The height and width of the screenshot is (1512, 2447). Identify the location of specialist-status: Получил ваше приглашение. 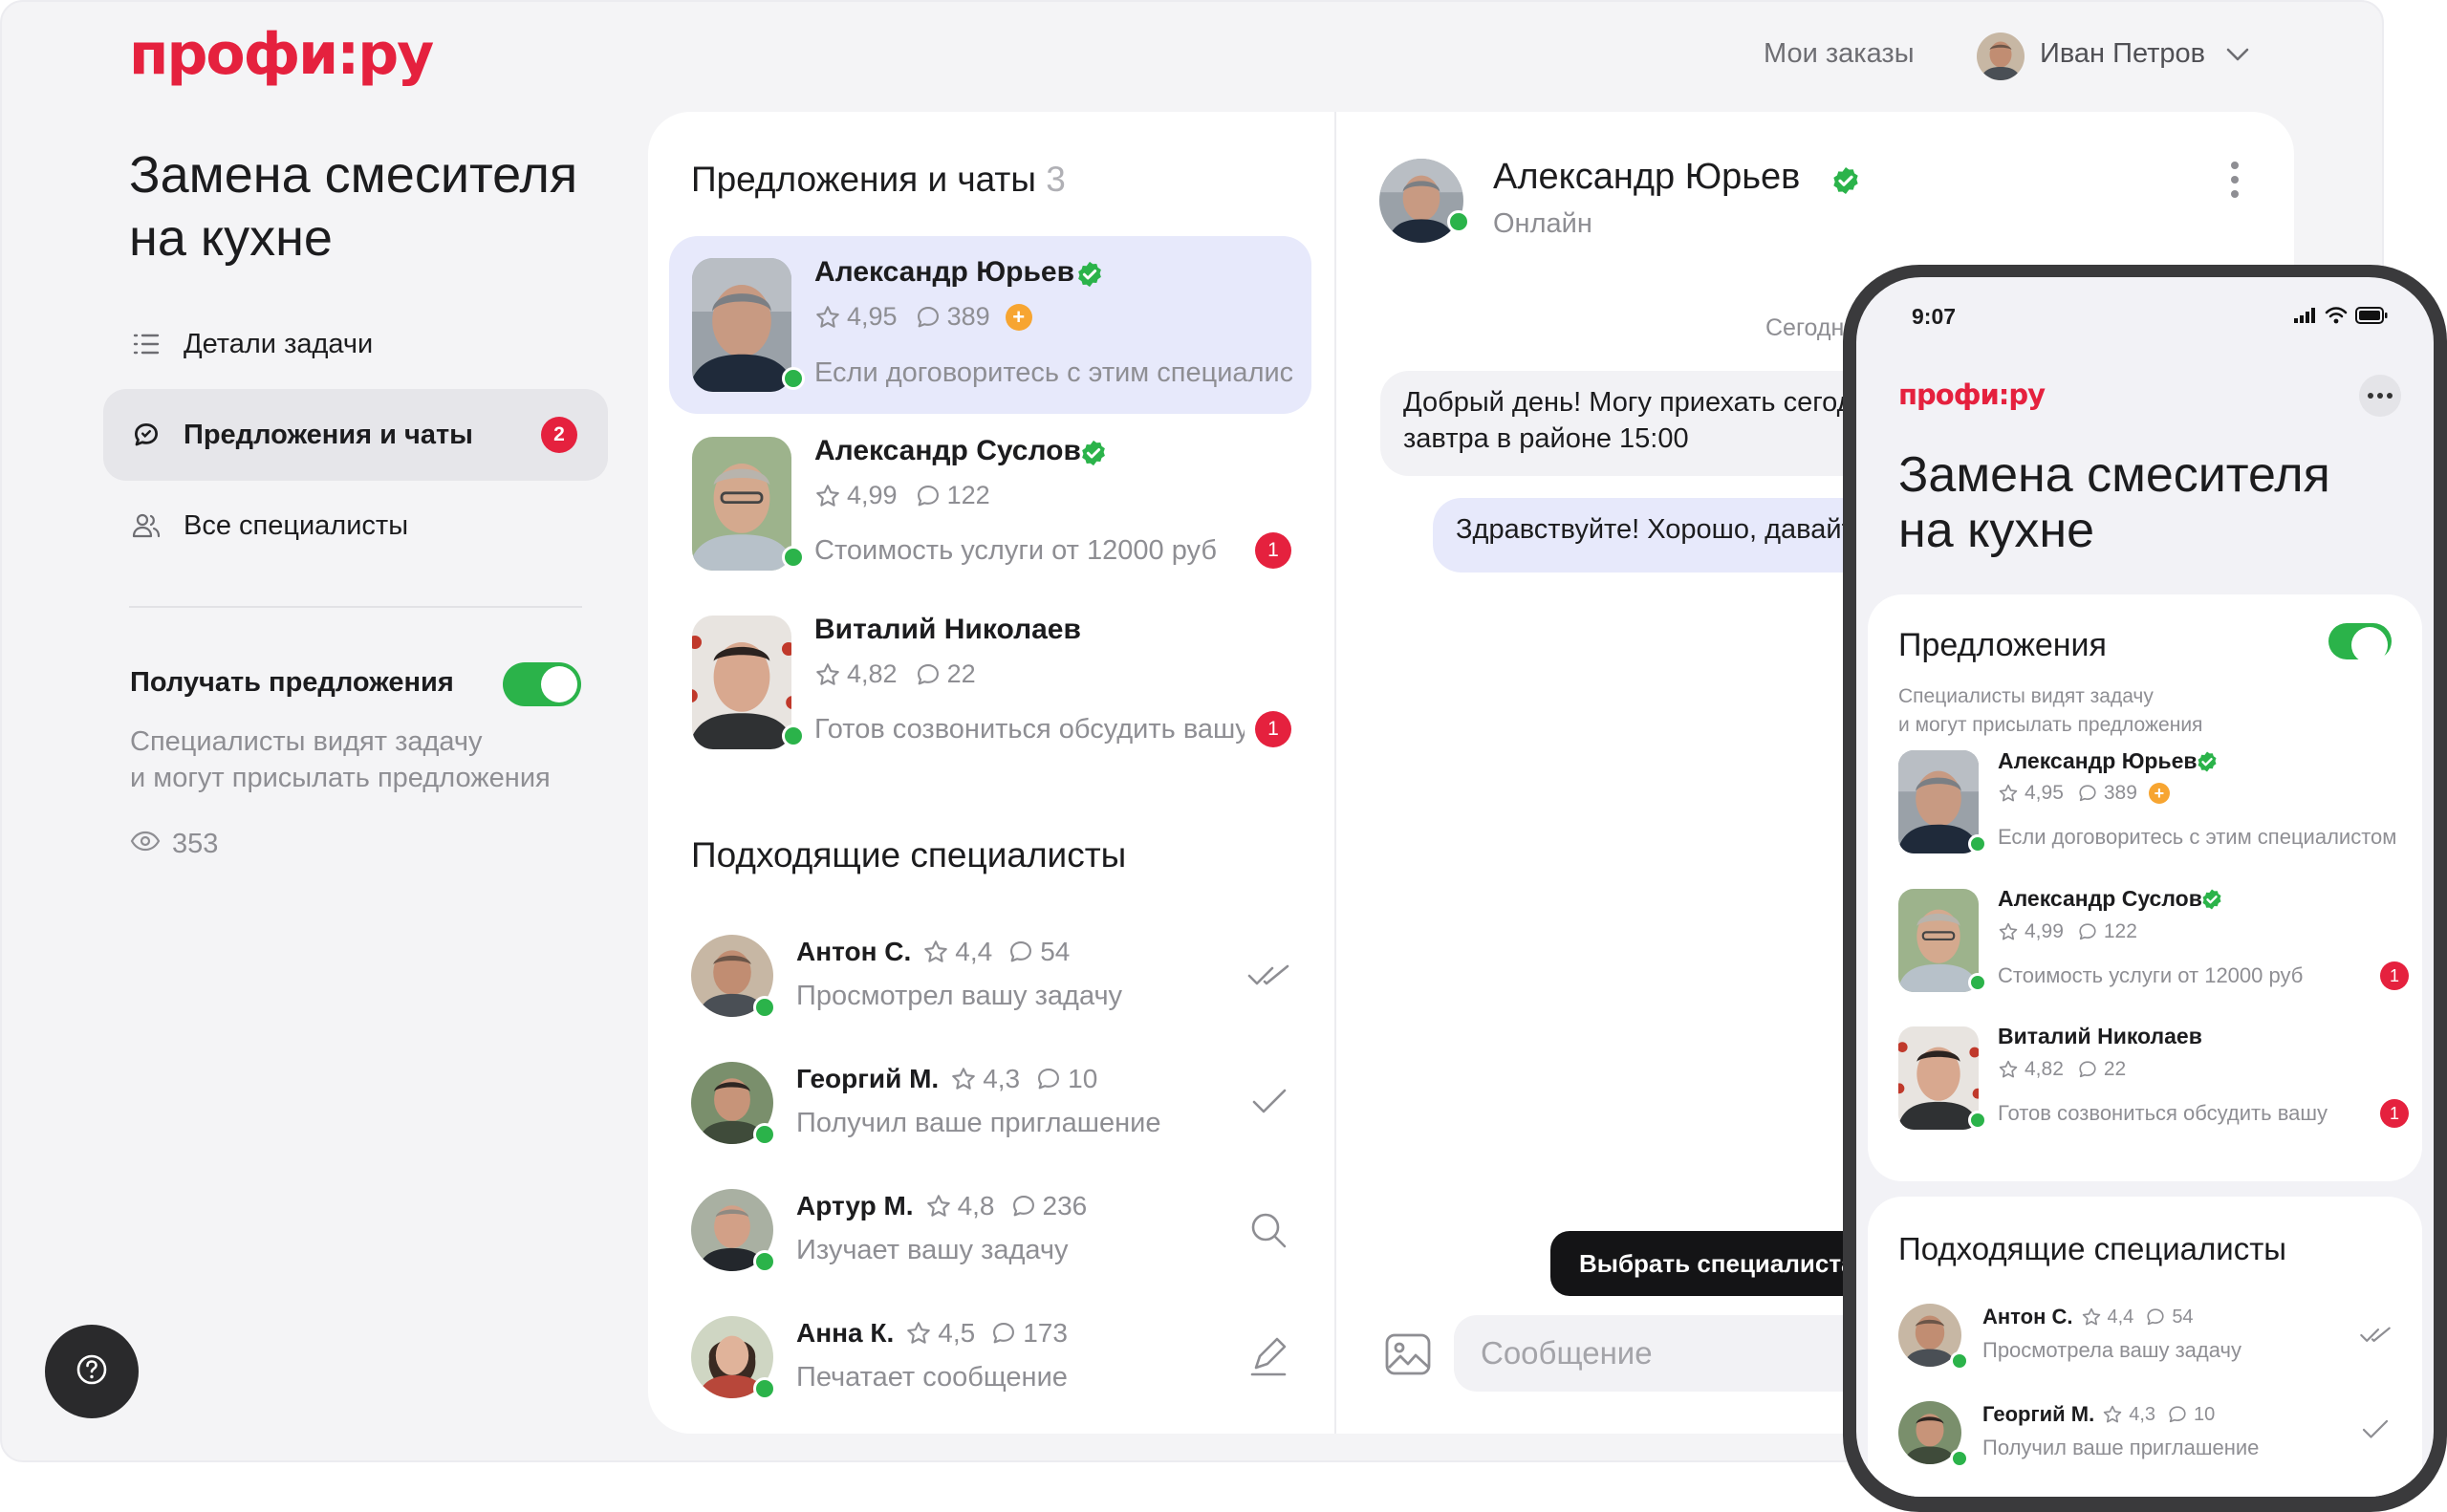
(978, 1123).